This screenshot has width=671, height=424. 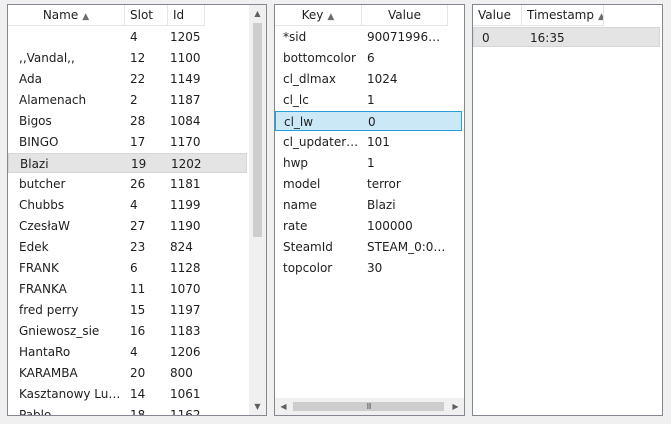 What do you see at coordinates (127, 373) in the screenshot?
I see `table-row: KARAMBA 20 800` at bounding box center [127, 373].